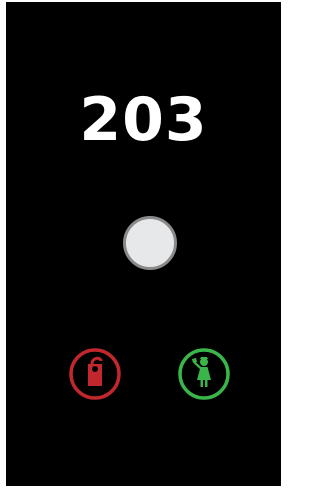 This screenshot has width=320, height=489. Describe the element at coordinates (150, 243) in the screenshot. I see `doorbell-button` at that location.